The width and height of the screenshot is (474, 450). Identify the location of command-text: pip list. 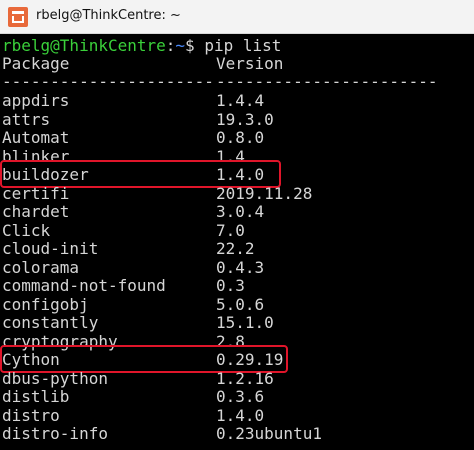
(238, 45).